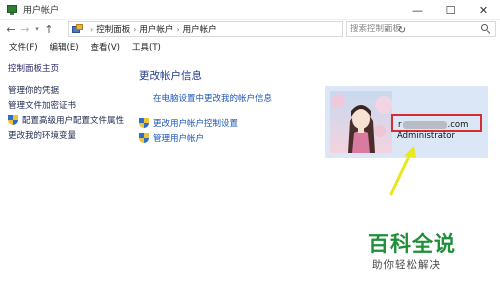  What do you see at coordinates (170, 76) in the screenshot?
I see `page-title: 更改帐户信息` at bounding box center [170, 76].